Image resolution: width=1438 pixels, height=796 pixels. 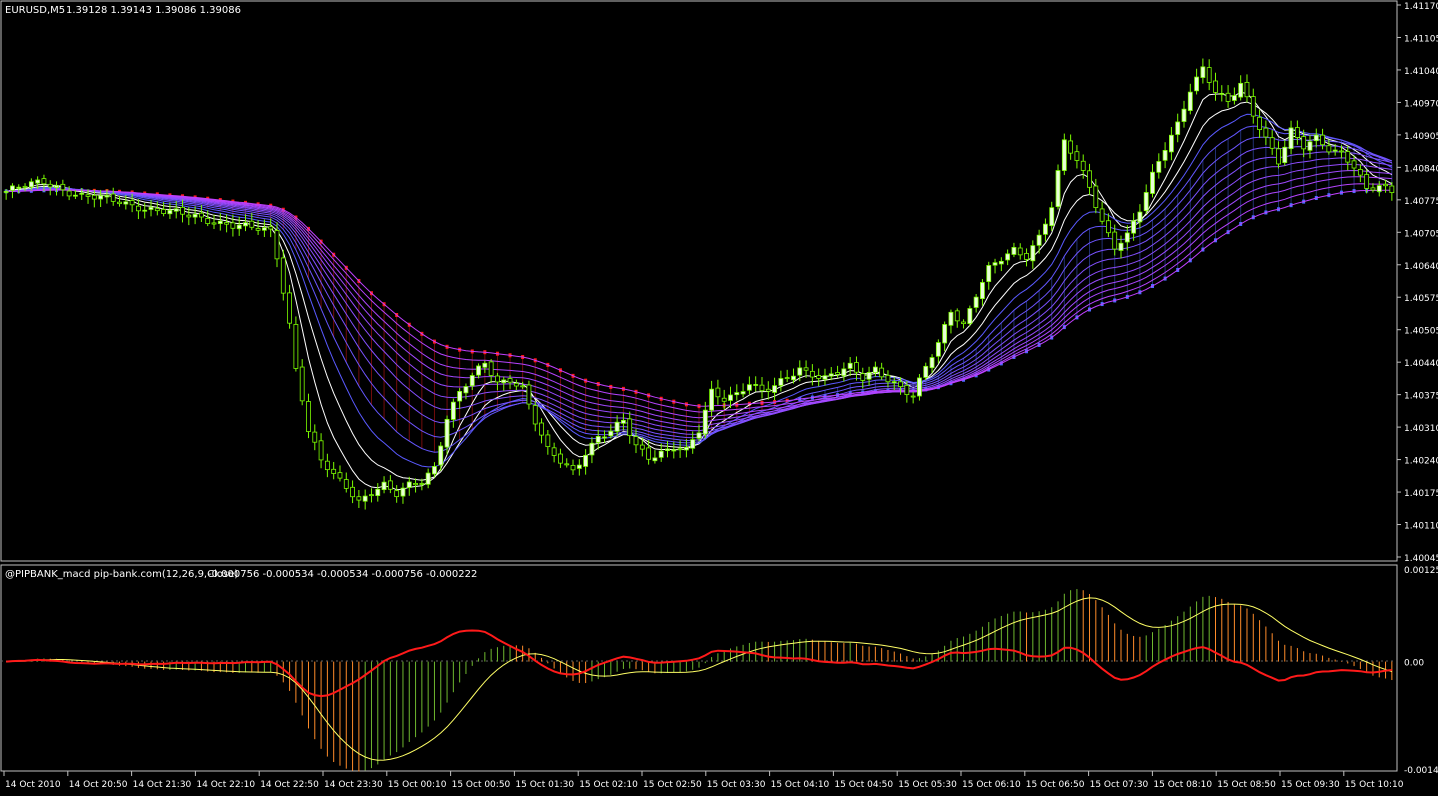 What do you see at coordinates (1421, 39) in the screenshot?
I see `price-tick-label: 1.41105` at bounding box center [1421, 39].